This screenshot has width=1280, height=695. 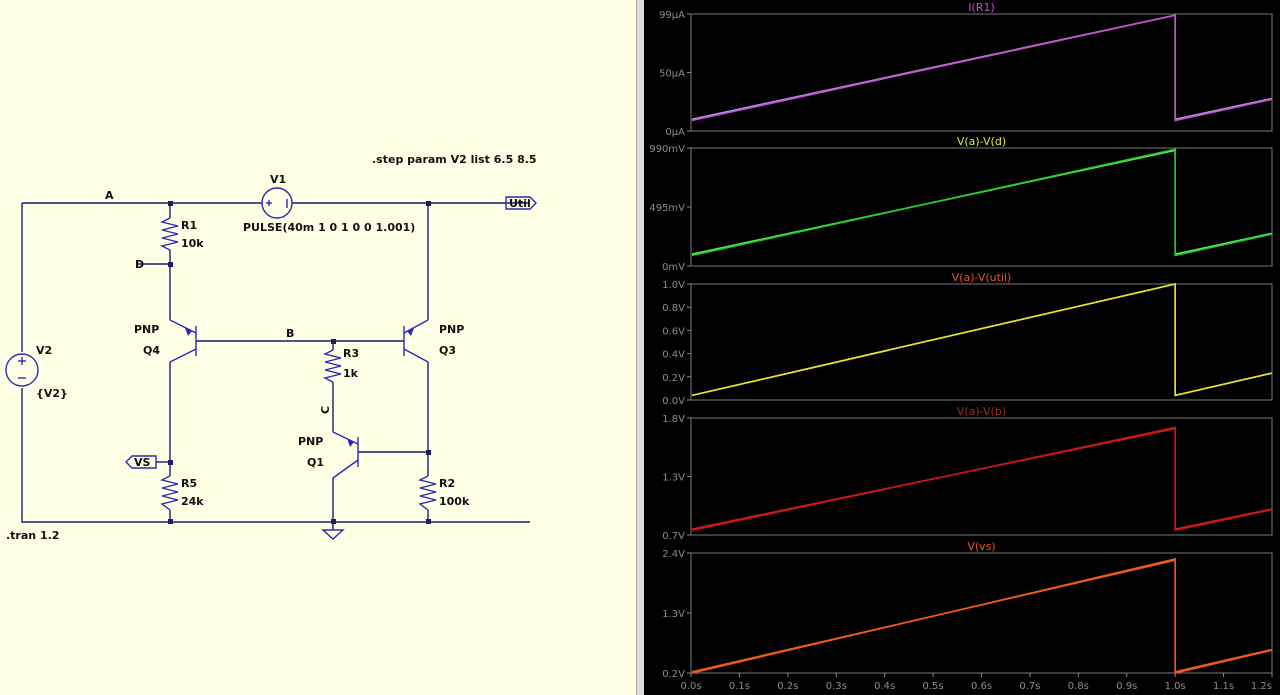 I want to click on y-tick-label: 0.6V, so click(x=673, y=331).